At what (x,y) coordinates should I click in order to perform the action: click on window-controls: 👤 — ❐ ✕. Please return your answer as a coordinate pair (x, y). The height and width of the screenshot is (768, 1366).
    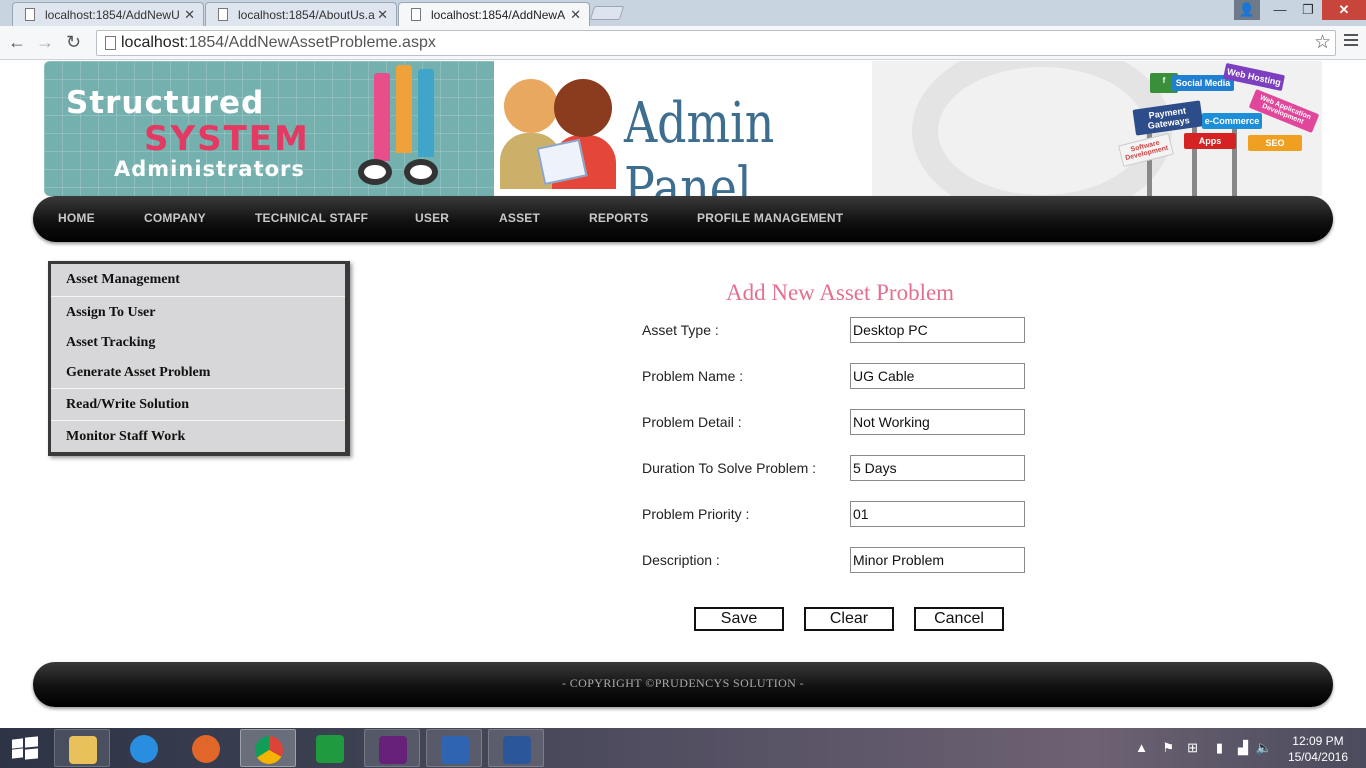
    Looking at the image, I should click on (1300, 11).